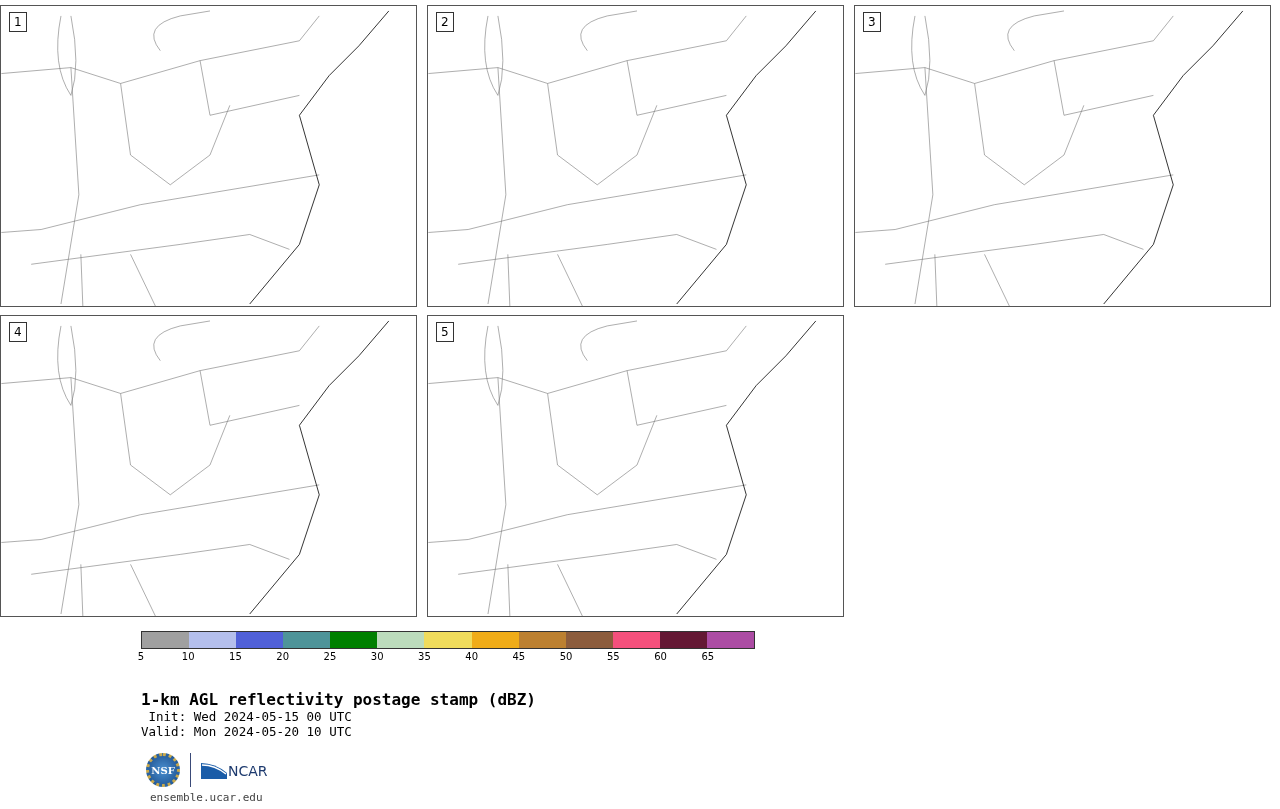  I want to click on panel-number: 2, so click(445, 22).